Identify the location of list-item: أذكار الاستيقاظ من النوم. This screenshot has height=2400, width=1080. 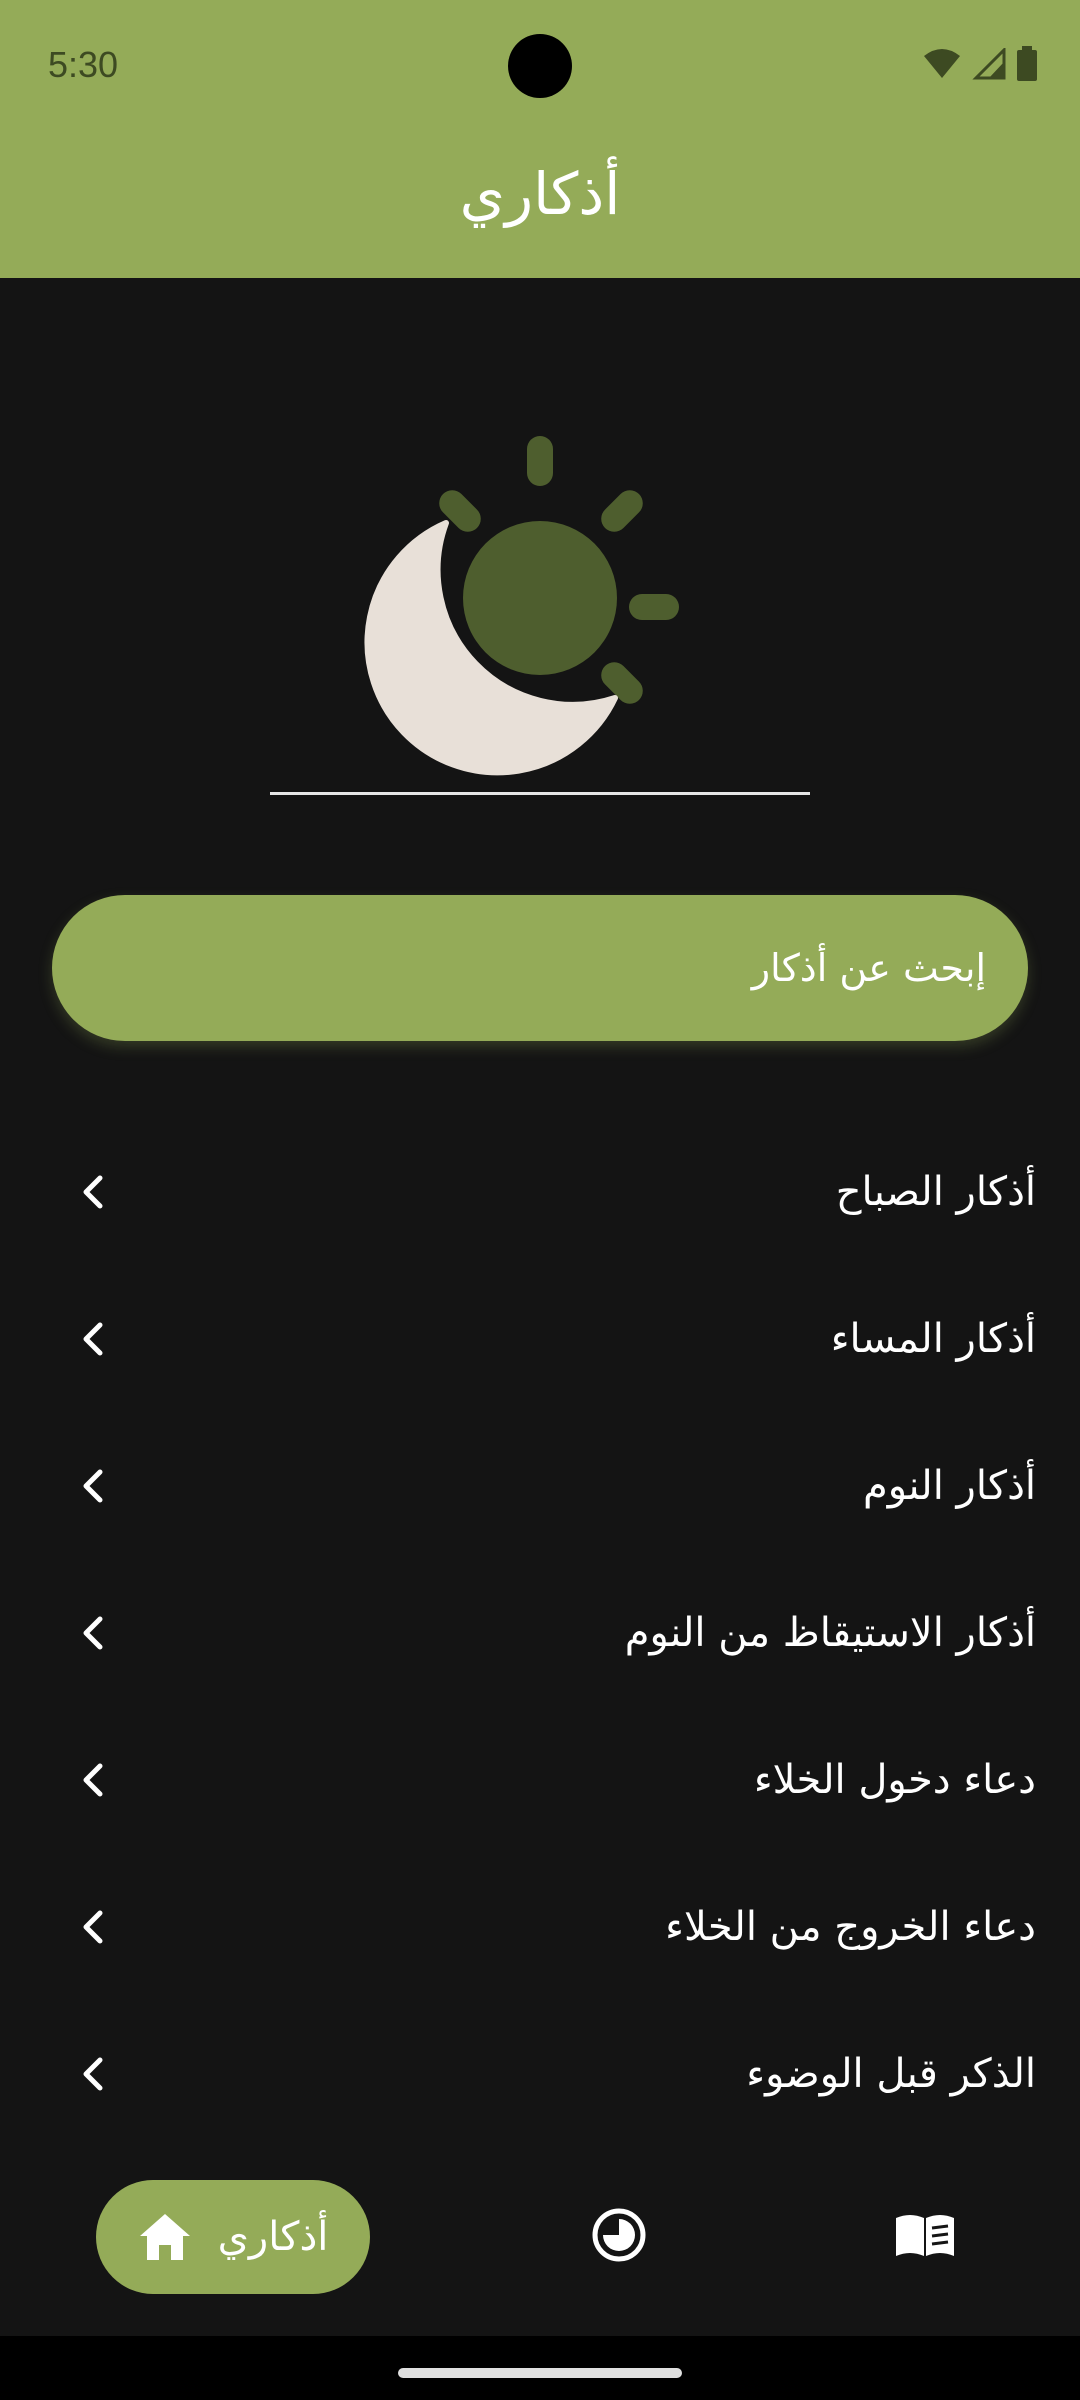
(540, 1632).